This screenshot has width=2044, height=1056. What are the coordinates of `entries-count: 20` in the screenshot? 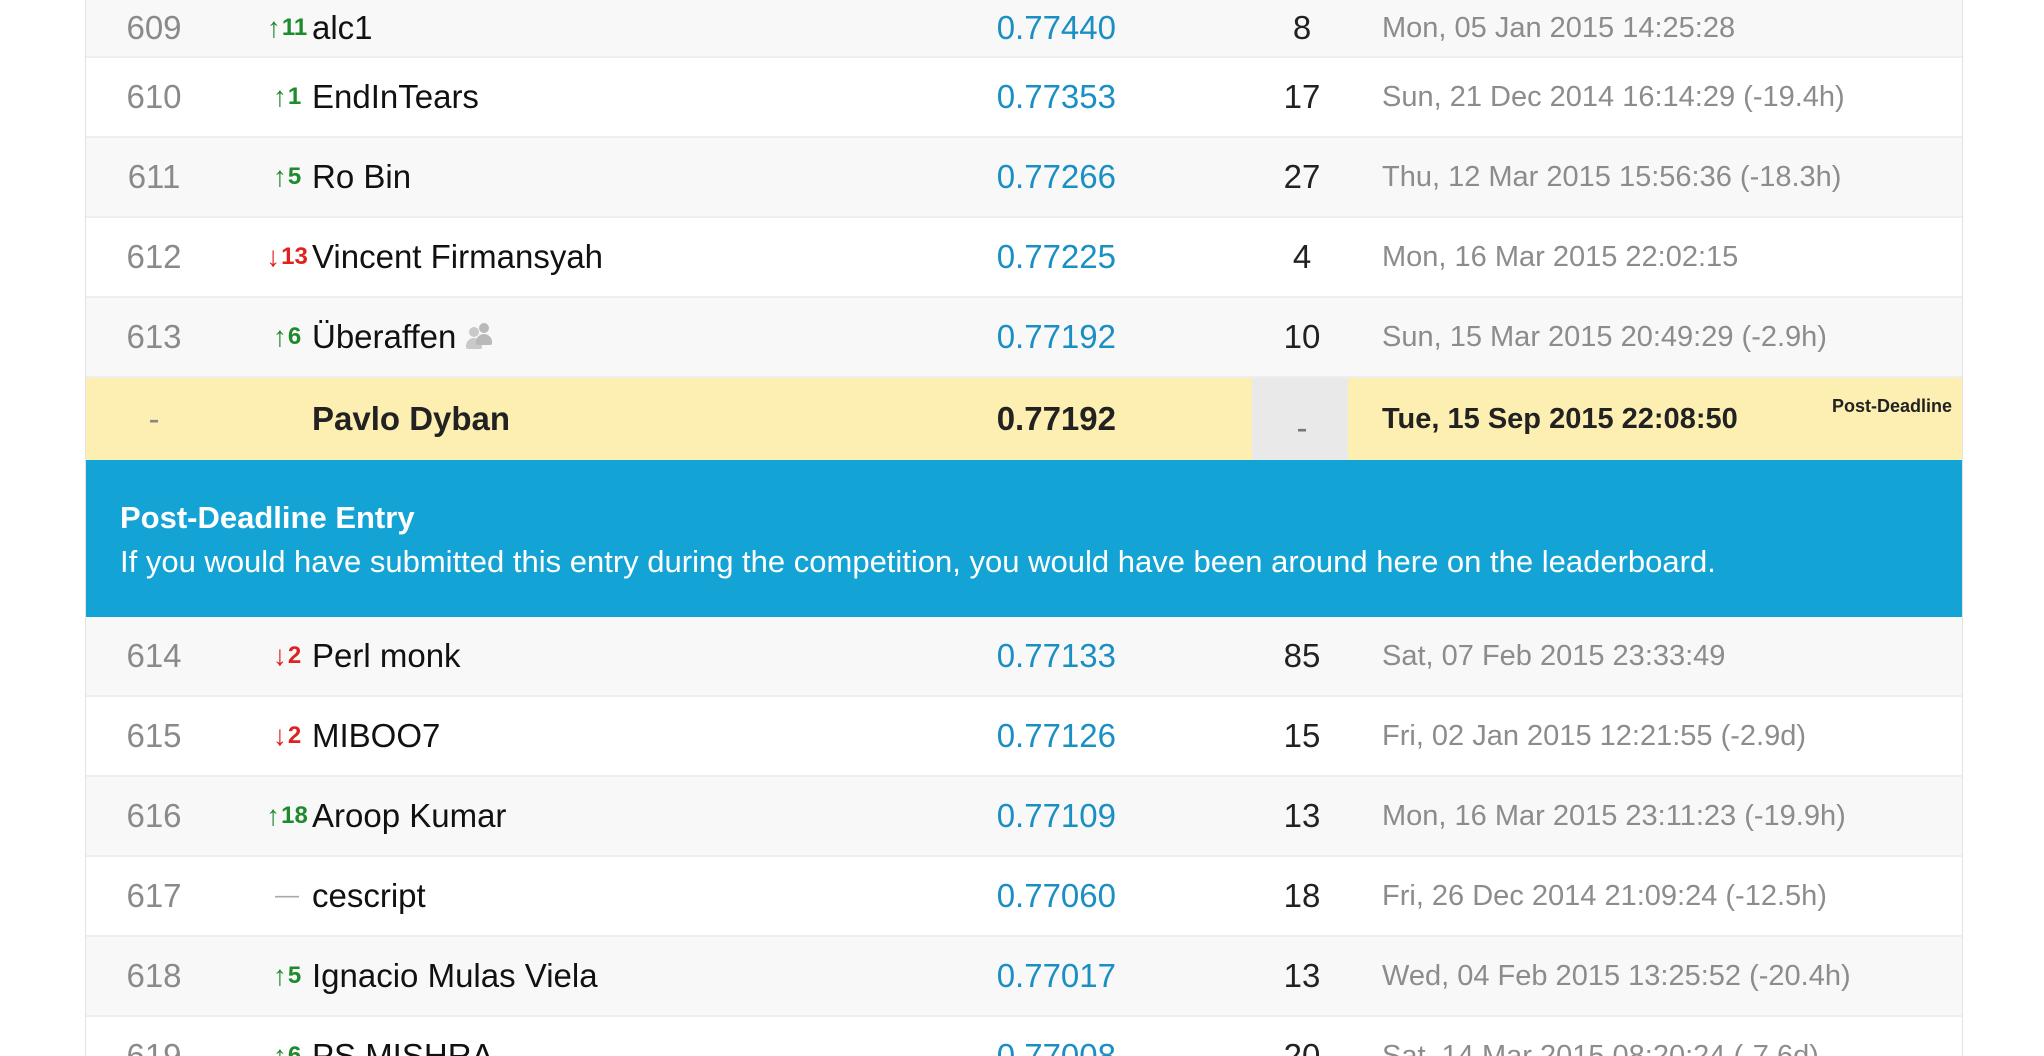 It's located at (1302, 1046).